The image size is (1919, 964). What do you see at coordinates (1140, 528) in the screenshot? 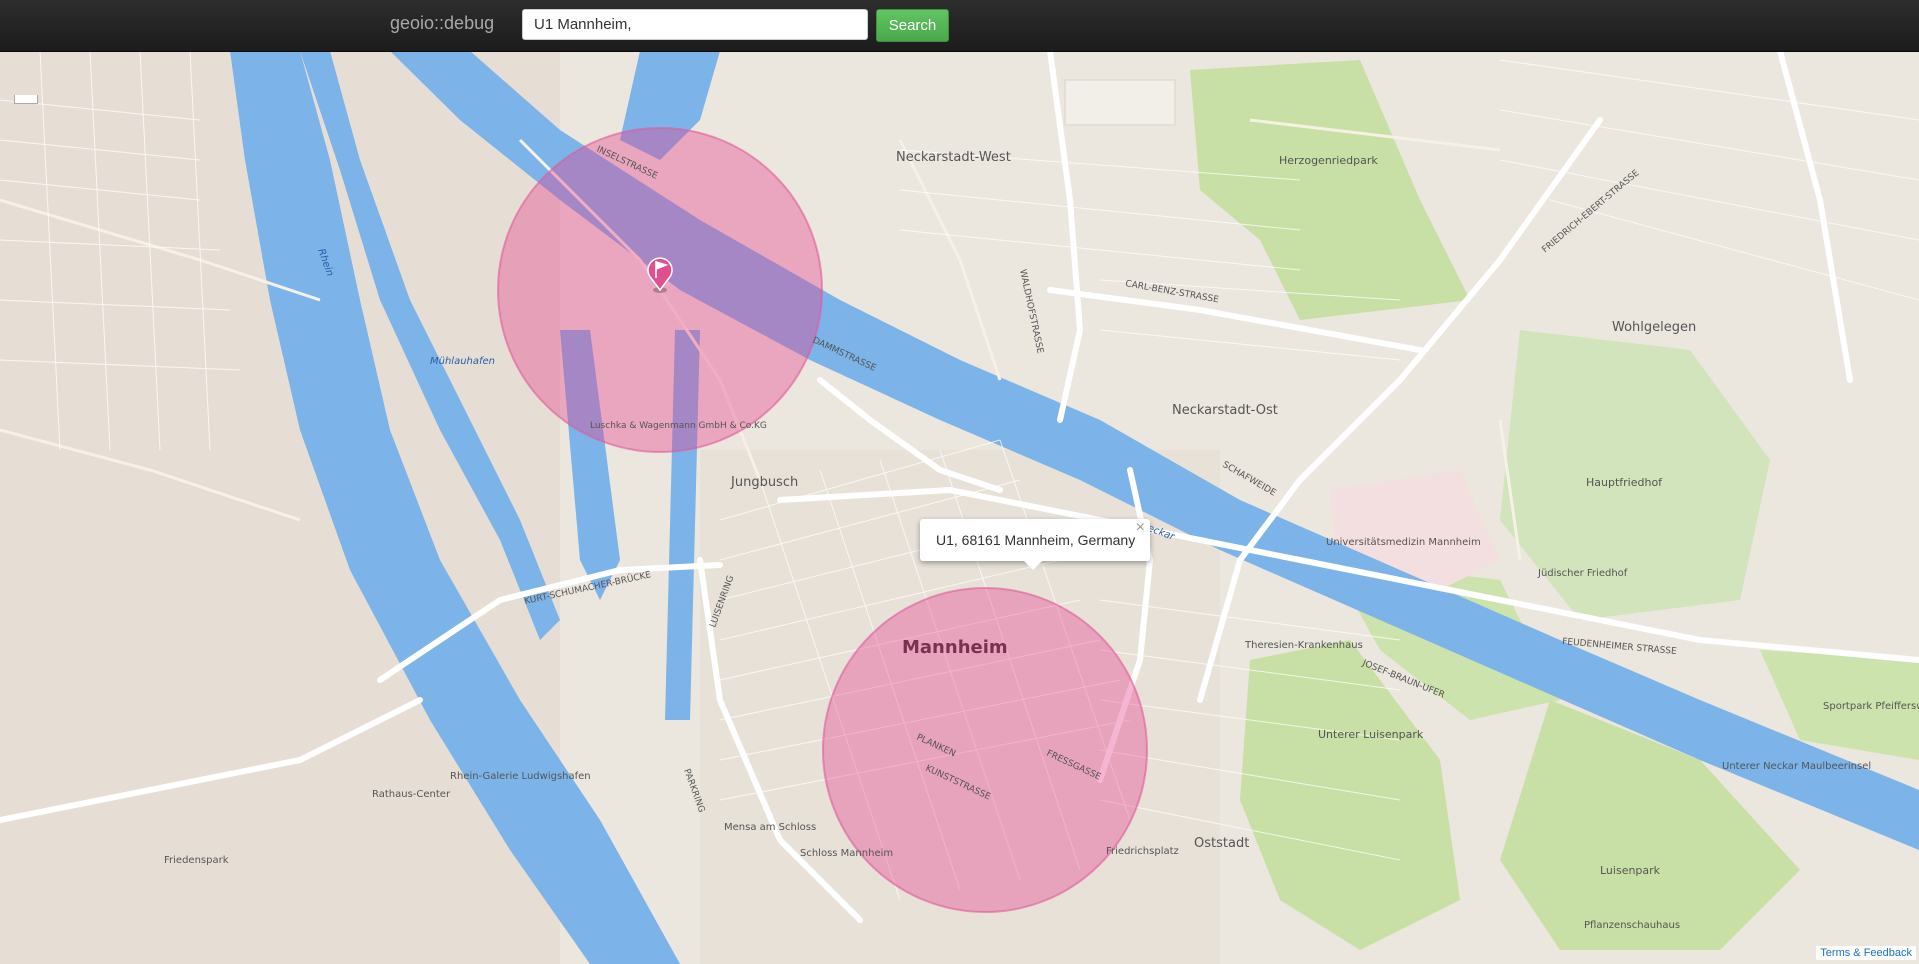
I see `popup-close-icon: ×` at bounding box center [1140, 528].